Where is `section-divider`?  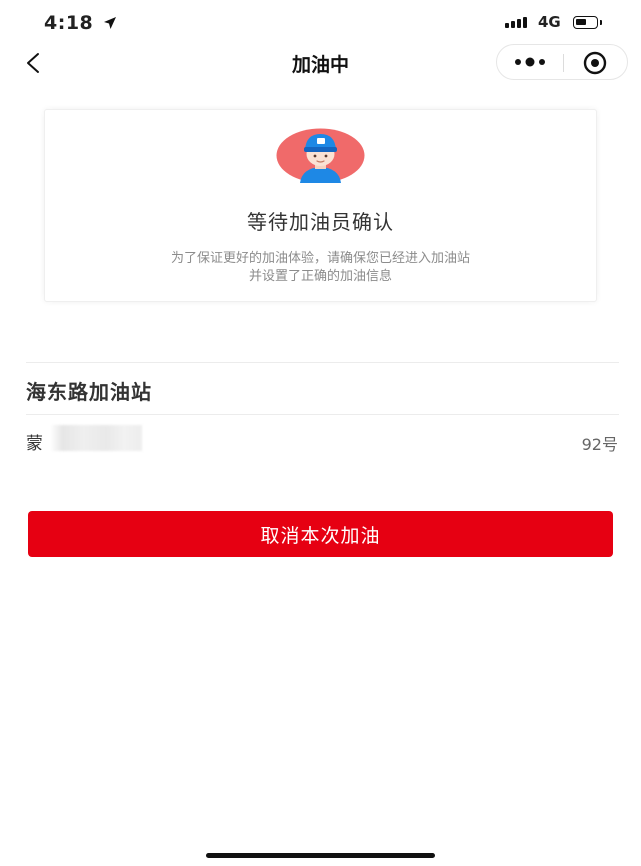 section-divider is located at coordinates (322, 362).